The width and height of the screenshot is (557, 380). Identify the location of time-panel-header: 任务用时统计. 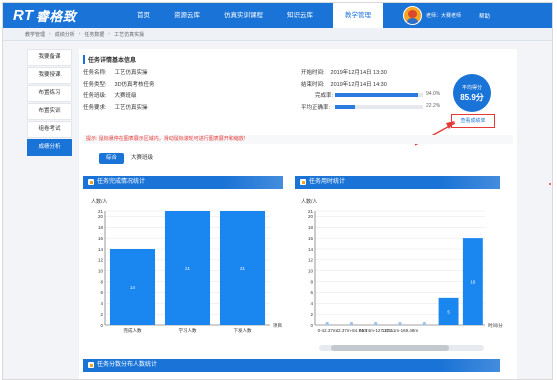
(397, 182).